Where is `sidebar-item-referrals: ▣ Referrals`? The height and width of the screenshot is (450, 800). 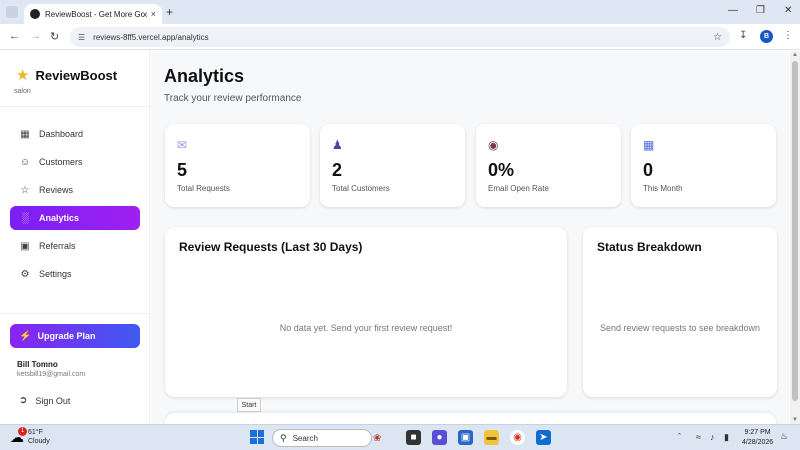
sidebar-item-referrals: ▣ Referrals is located at coordinates (75, 246).